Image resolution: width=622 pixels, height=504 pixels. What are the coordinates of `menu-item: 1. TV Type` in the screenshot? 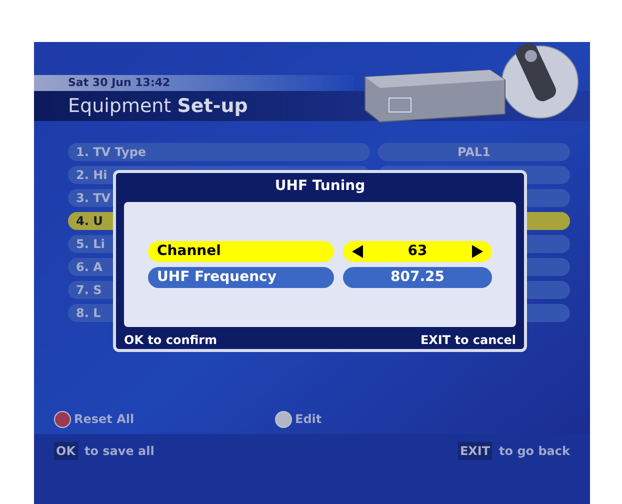 It's located at (219, 152).